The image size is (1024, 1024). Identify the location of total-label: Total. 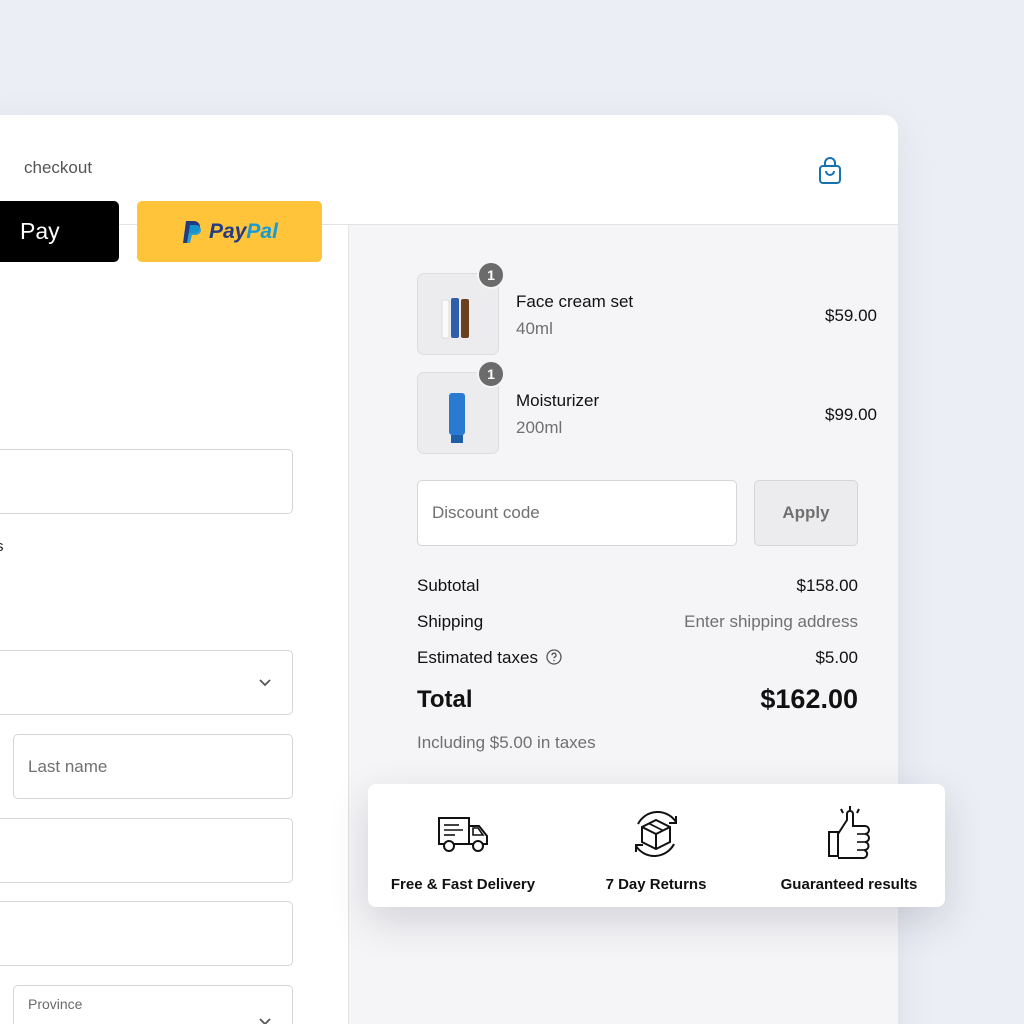
(445, 699).